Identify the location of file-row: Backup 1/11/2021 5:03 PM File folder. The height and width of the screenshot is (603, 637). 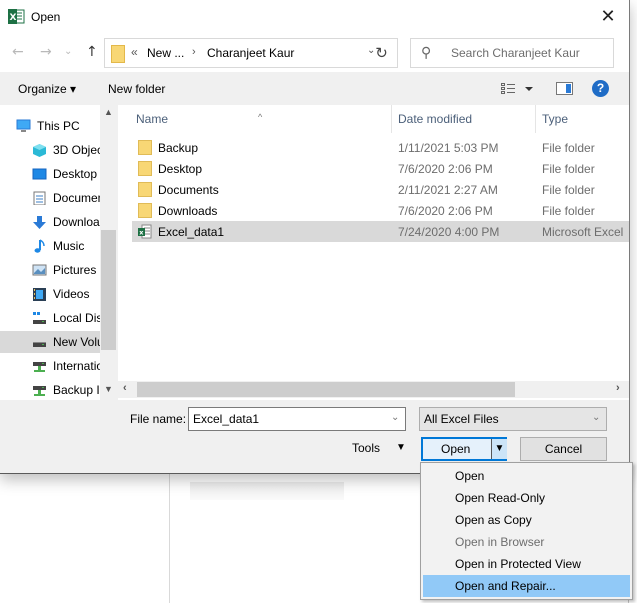
(380, 147).